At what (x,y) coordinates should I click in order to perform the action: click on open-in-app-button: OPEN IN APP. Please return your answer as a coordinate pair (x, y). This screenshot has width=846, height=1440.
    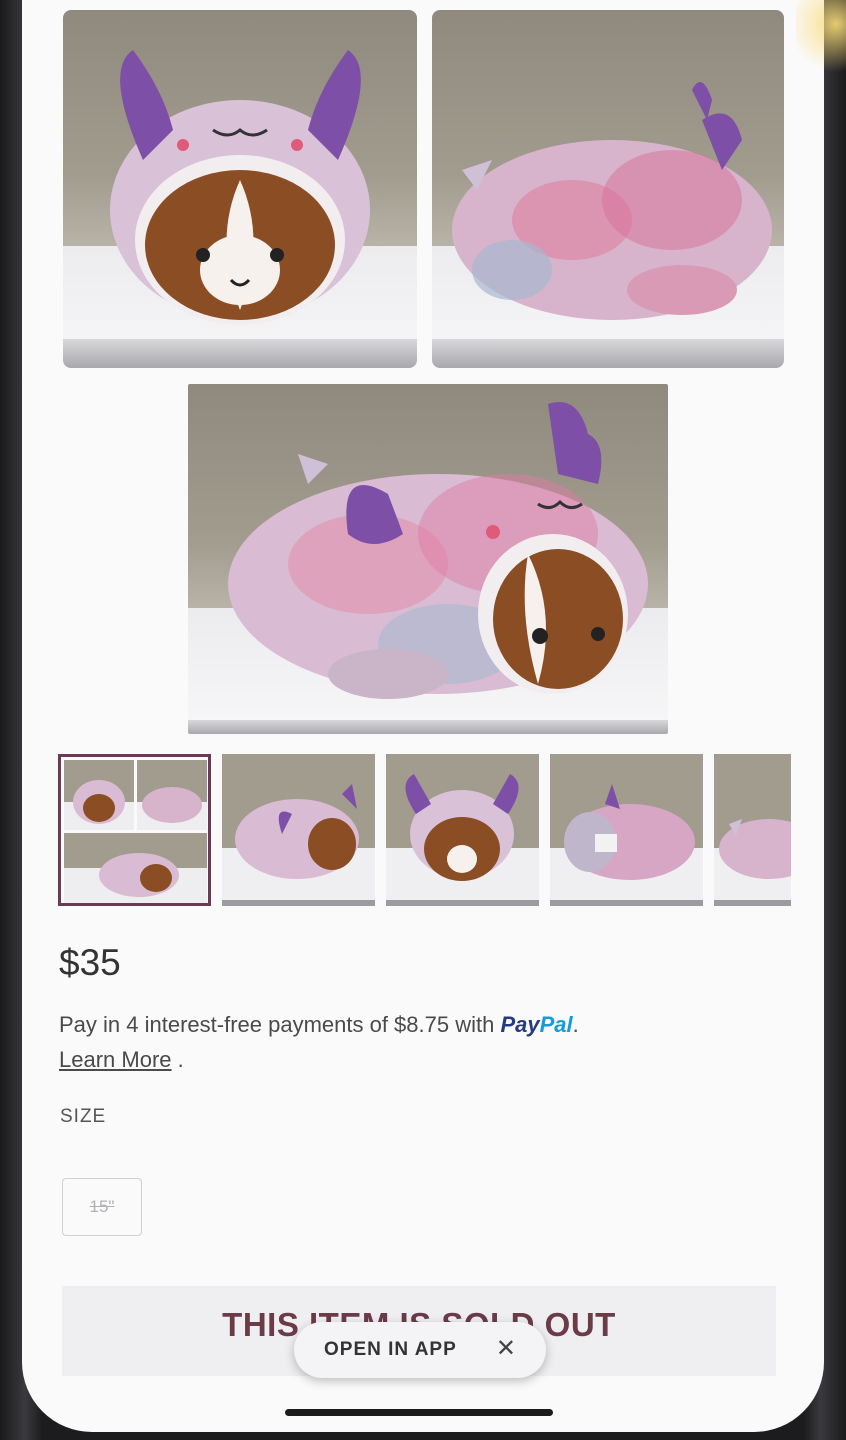
    Looking at the image, I should click on (390, 1350).